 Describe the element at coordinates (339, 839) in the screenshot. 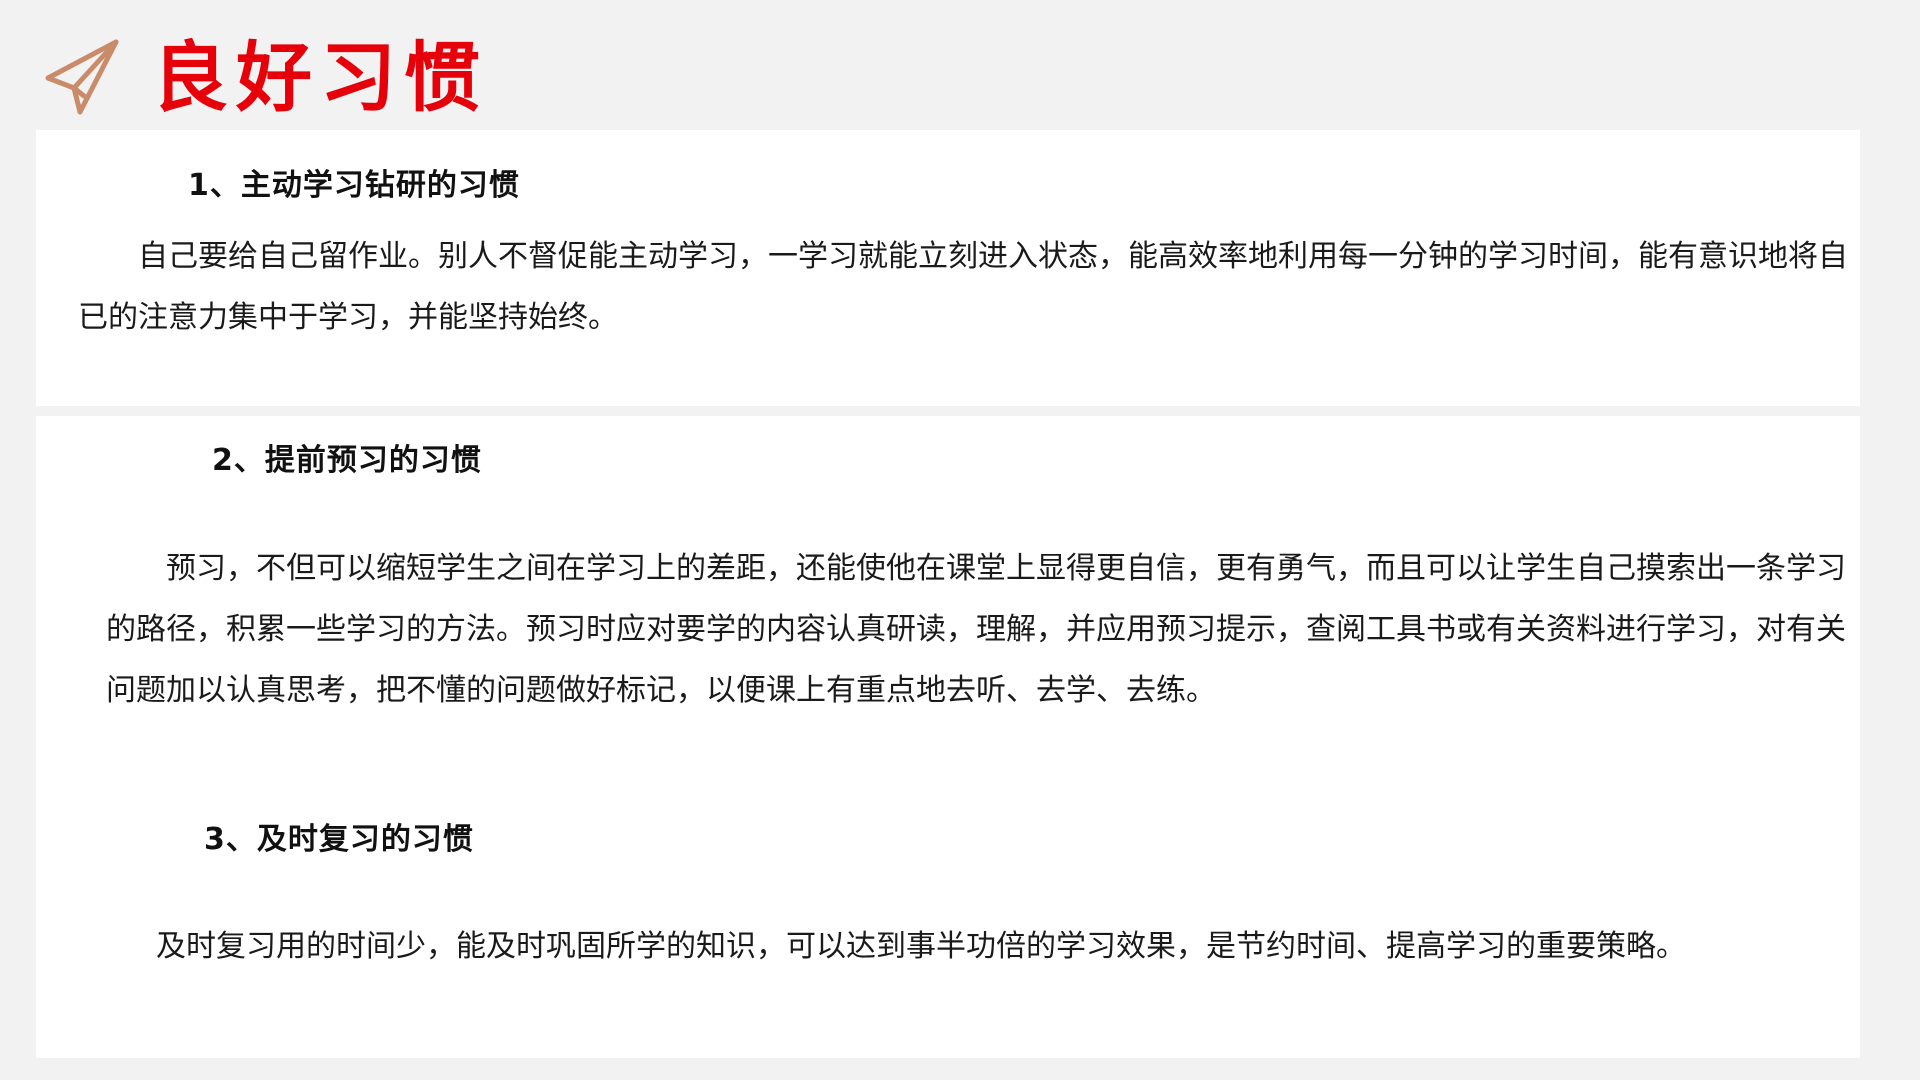

I see `section-heading-3: 3、及时复习的习惯` at that location.